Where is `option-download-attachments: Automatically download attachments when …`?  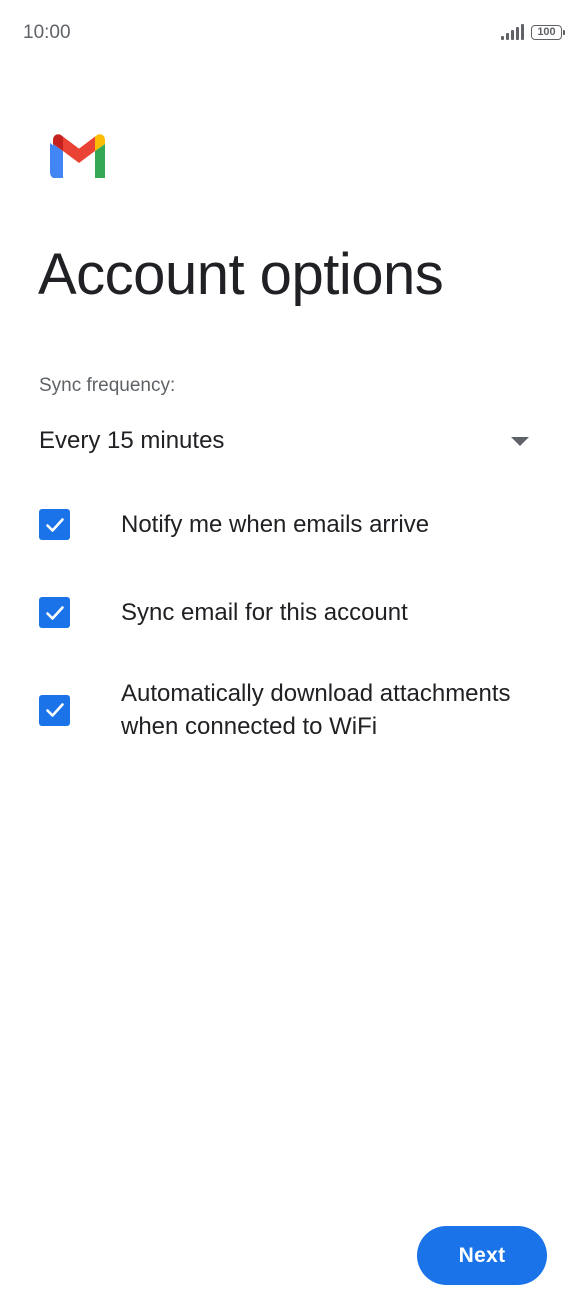
option-download-attachments: Automatically download attachments when … is located at coordinates (289, 710).